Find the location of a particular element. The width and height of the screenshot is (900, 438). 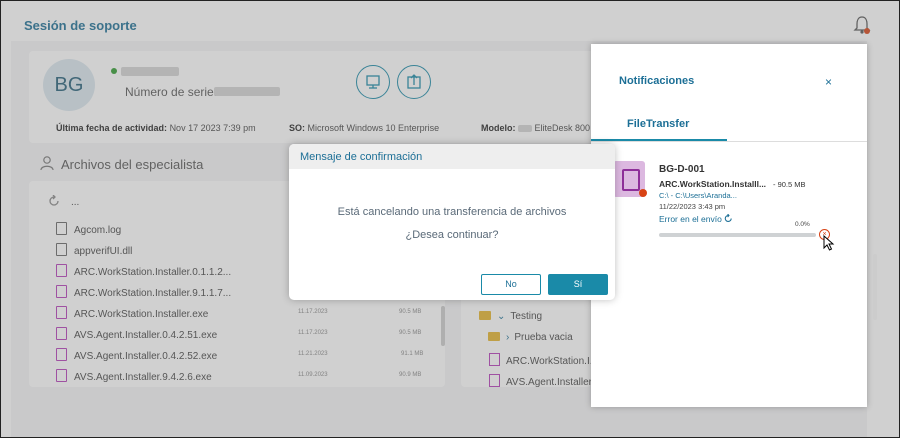

file-icon is located at coordinates (631, 180).